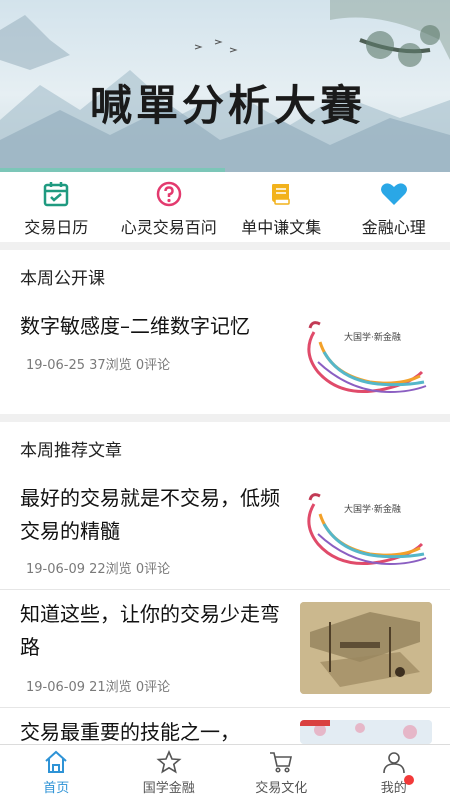 The width and height of the screenshot is (450, 801). What do you see at coordinates (169, 194) in the screenshot?
I see `question-circle-icon` at bounding box center [169, 194].